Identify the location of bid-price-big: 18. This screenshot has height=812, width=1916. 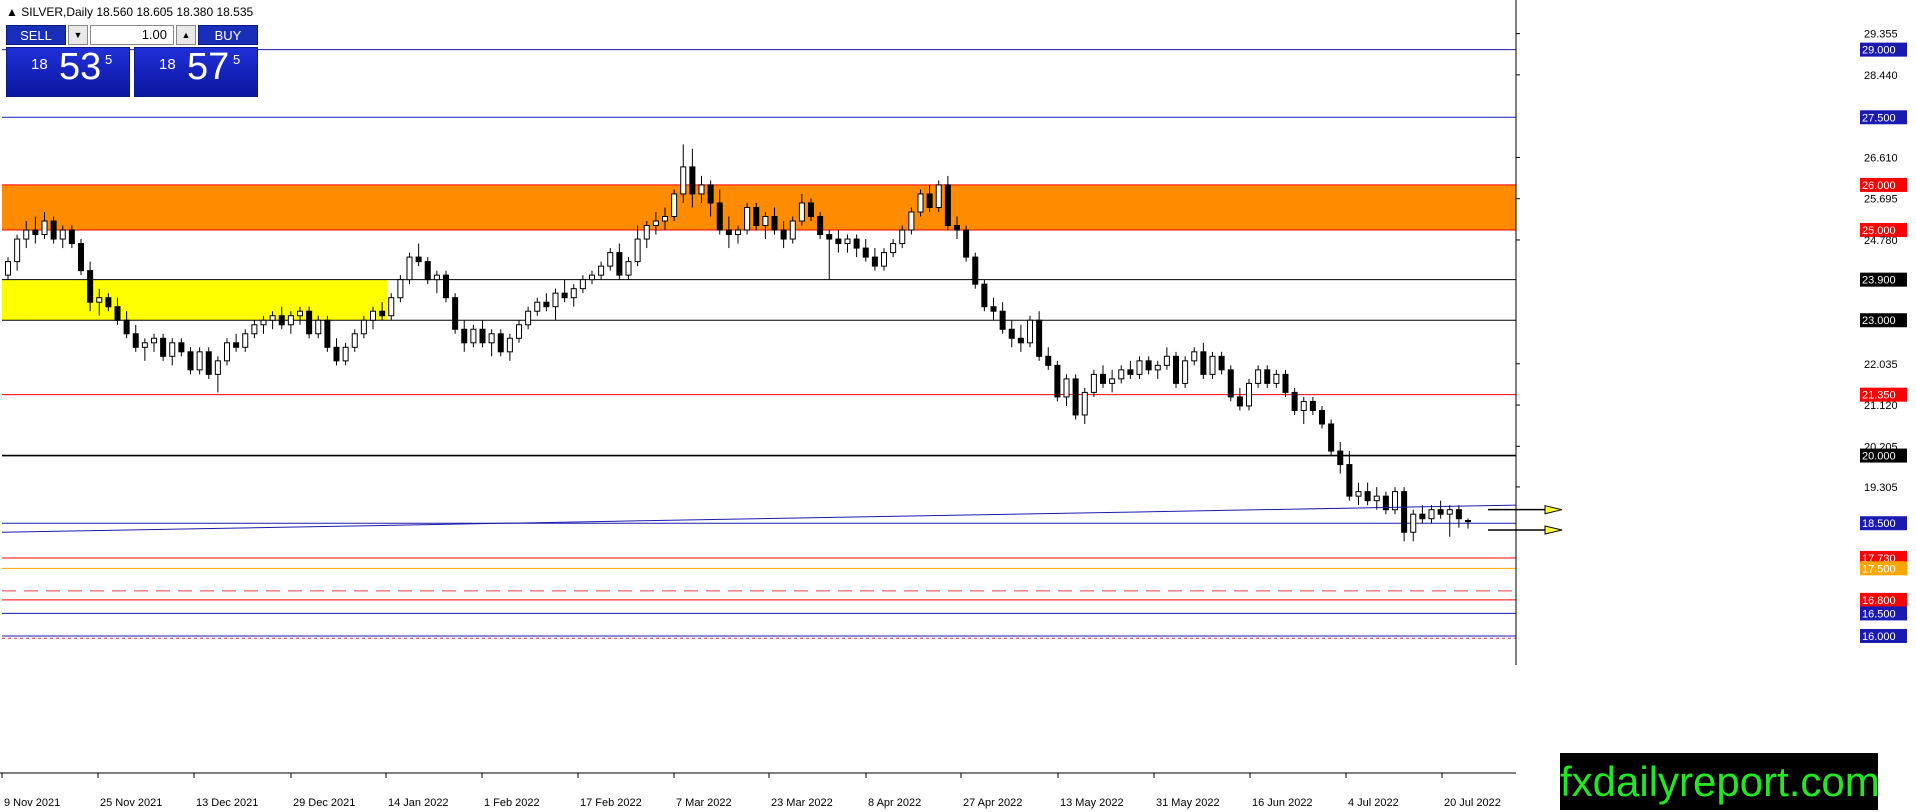
(39, 64).